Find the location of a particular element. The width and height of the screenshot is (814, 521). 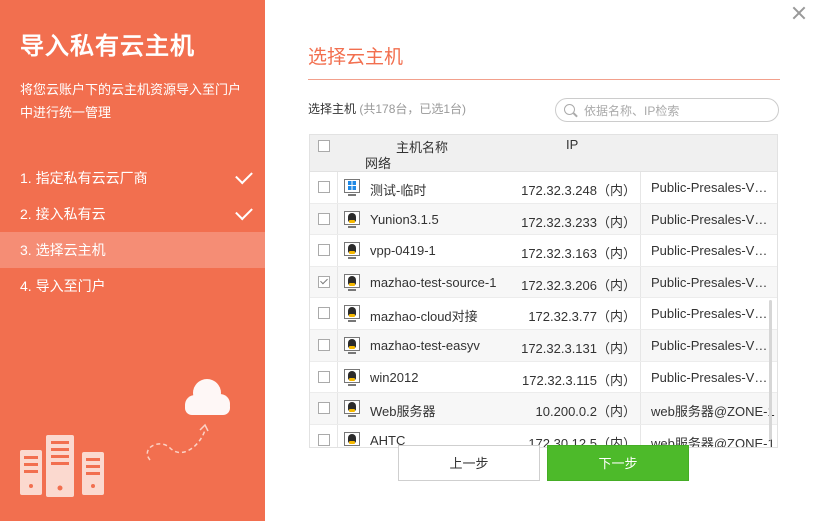

search-box is located at coordinates (667, 110).